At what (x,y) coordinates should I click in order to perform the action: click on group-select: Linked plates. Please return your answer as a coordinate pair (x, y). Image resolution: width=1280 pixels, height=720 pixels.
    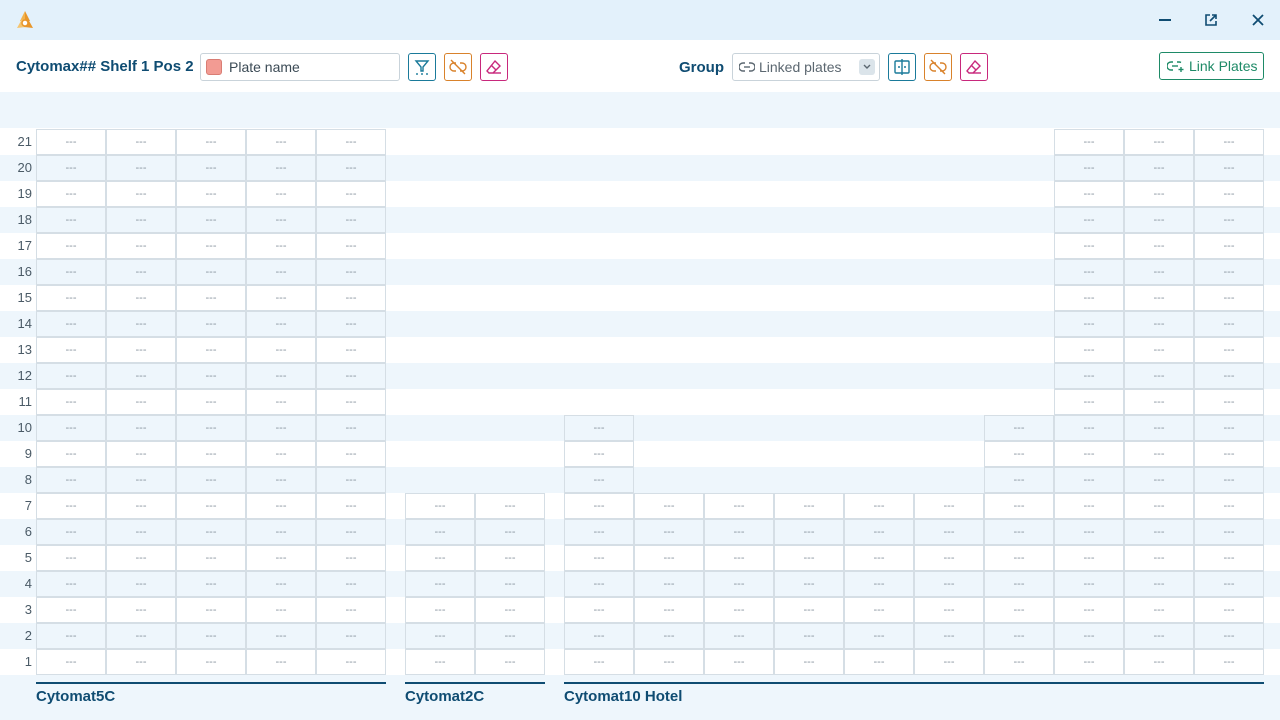
    Looking at the image, I should click on (806, 67).